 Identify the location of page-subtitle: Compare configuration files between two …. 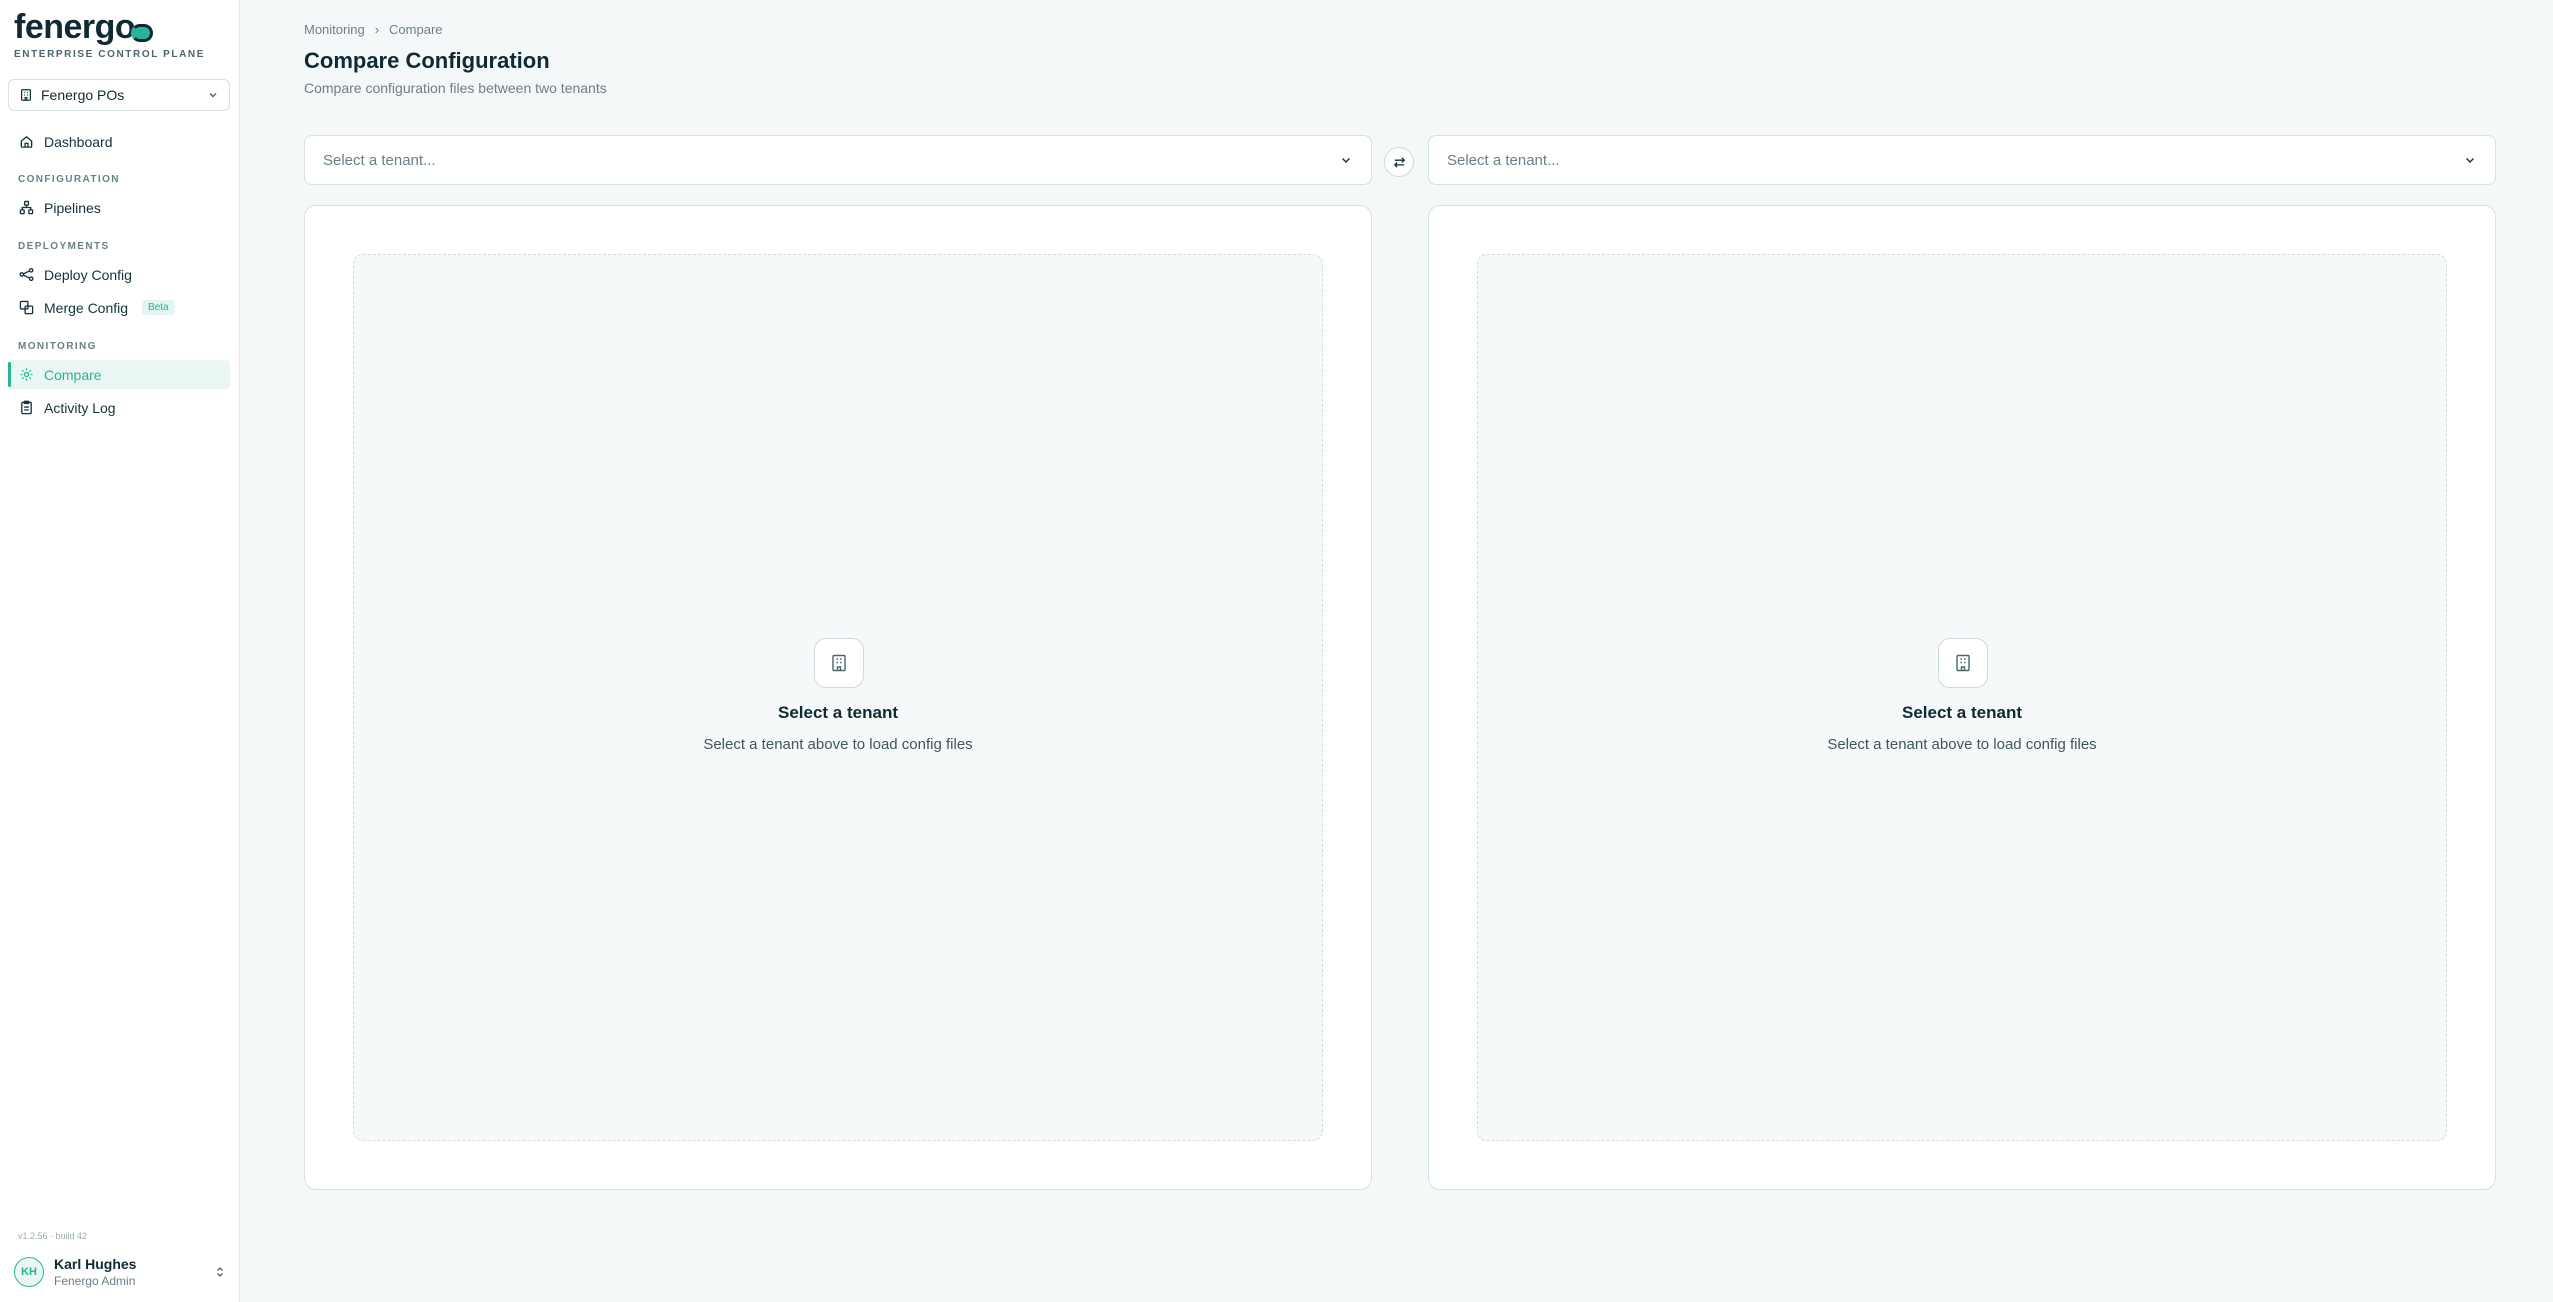
(455, 88).